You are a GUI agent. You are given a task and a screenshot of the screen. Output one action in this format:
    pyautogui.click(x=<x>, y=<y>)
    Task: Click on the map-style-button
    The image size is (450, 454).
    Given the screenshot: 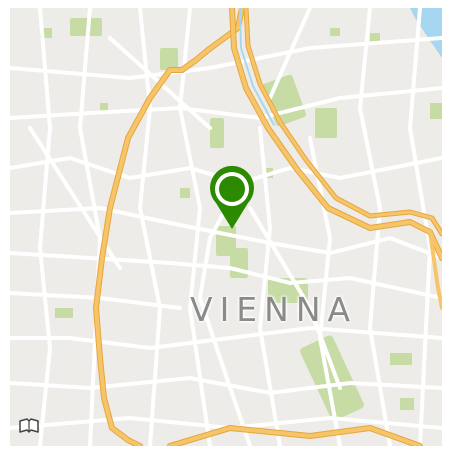 What is the action you would take?
    pyautogui.click(x=30, y=428)
    